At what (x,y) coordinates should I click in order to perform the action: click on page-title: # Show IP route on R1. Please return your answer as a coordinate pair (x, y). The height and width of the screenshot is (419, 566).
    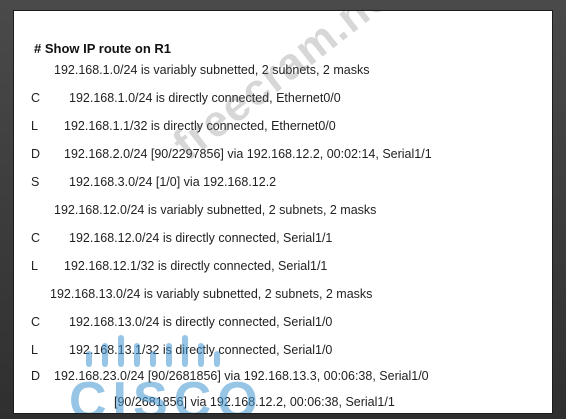
    Looking at the image, I should click on (103, 48).